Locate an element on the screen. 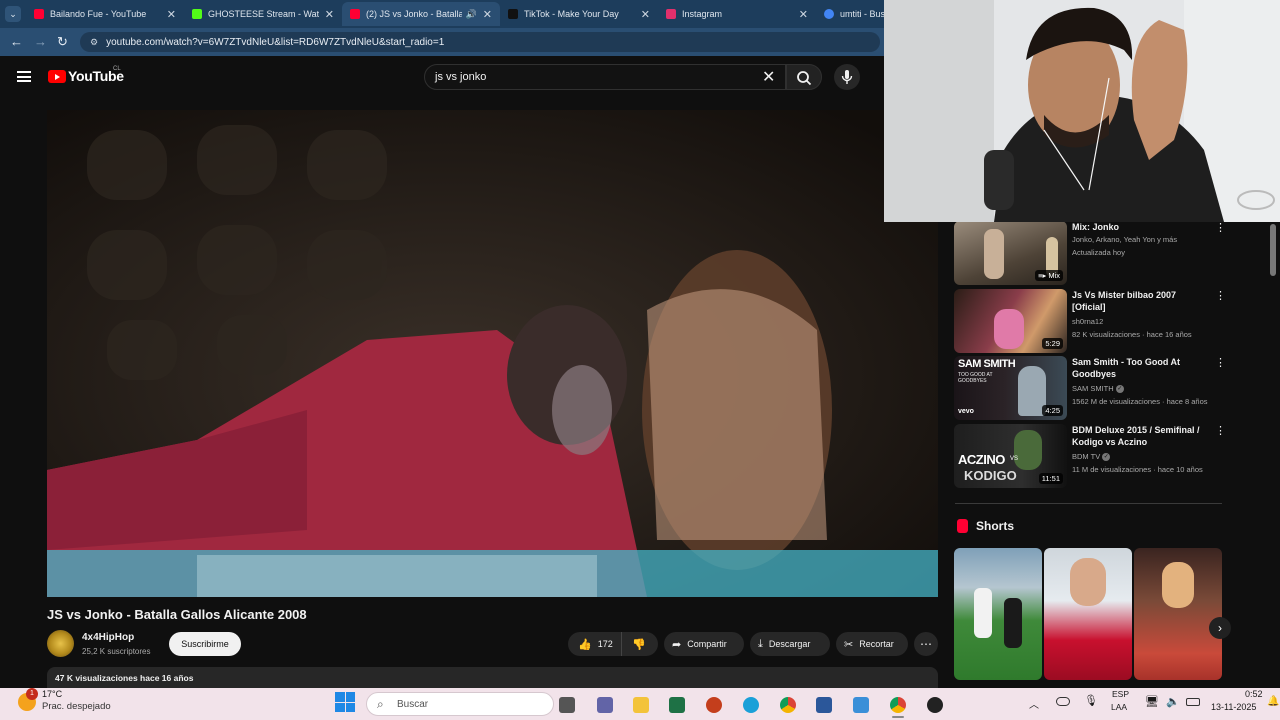  download-label: Descargar is located at coordinates (789, 644).